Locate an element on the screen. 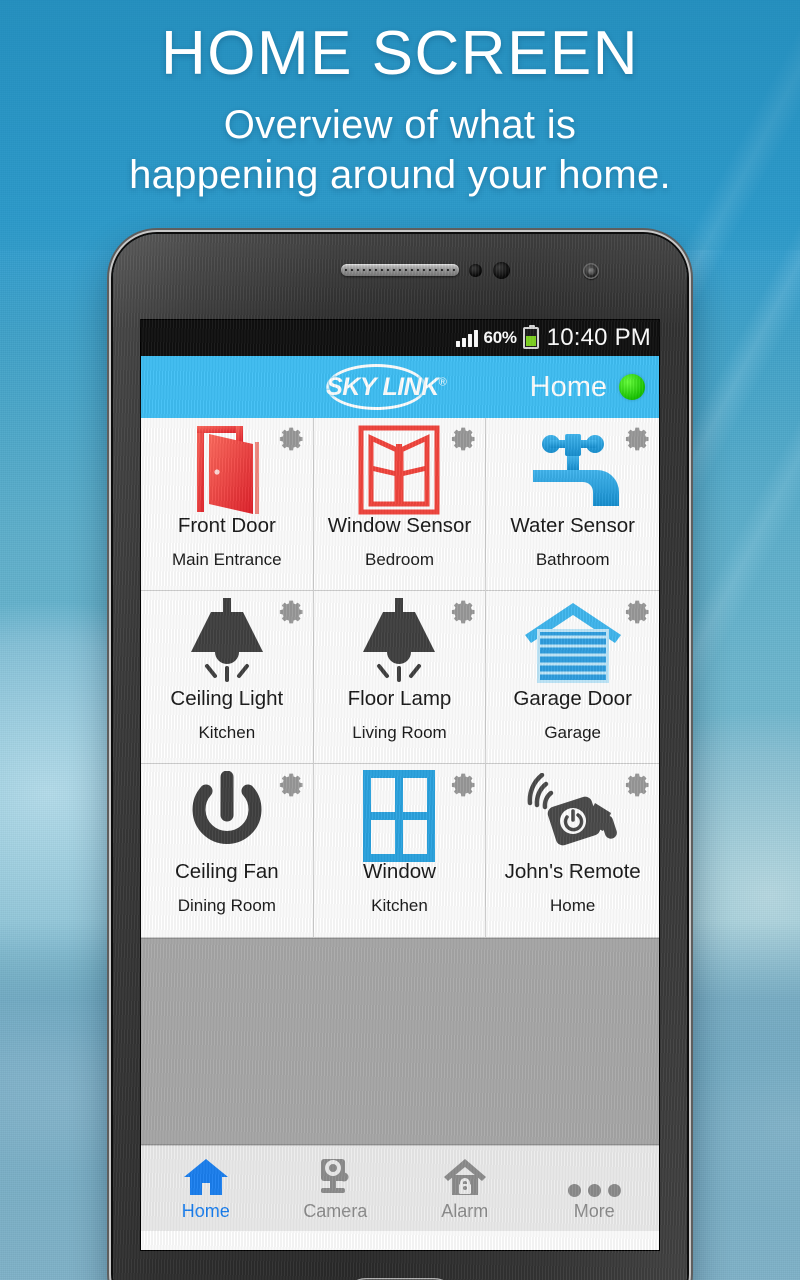 The width and height of the screenshot is (800, 1280). device-tile-window-sensor: Window Sensor Bedroom is located at coordinates (400, 504).